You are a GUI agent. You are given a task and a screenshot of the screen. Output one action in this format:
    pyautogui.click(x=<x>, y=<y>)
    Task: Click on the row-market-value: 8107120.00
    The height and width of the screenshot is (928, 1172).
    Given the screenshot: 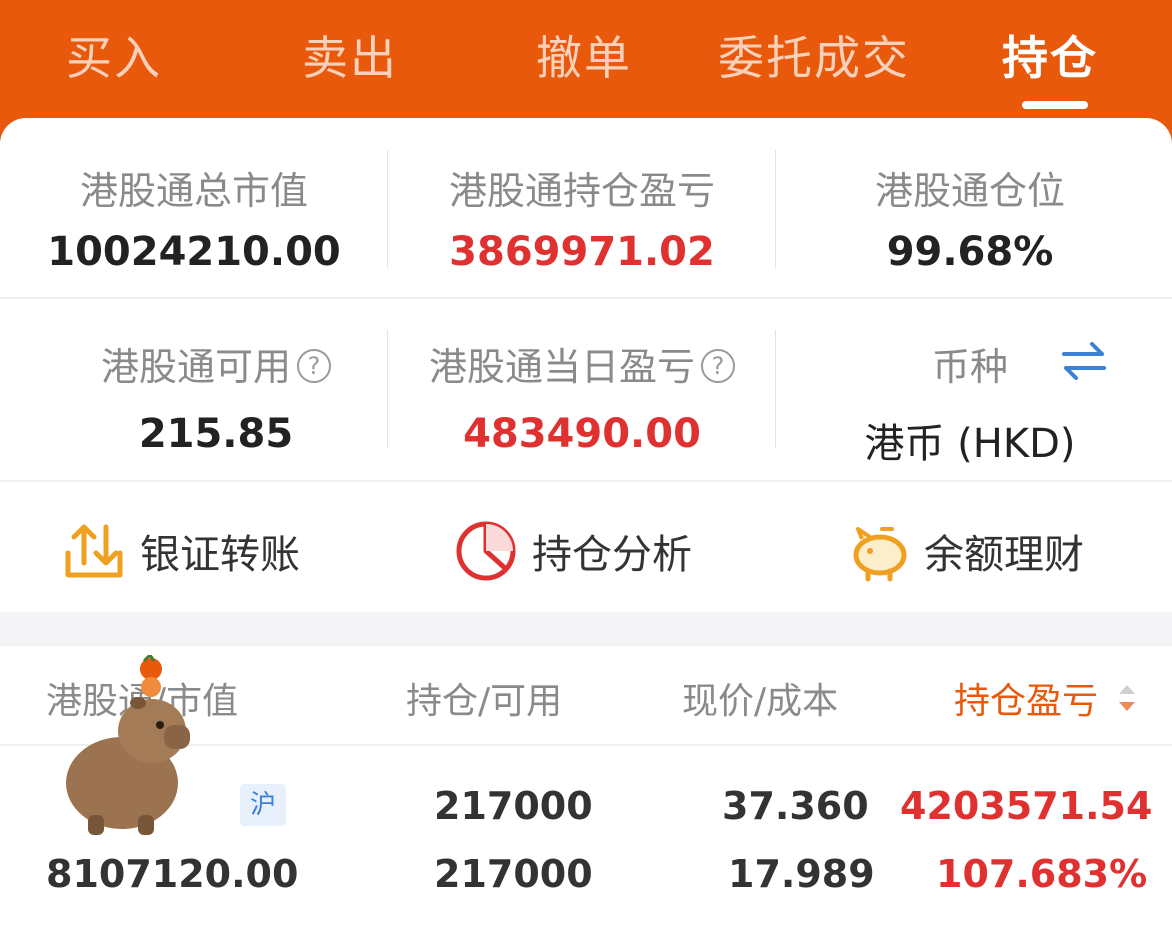 What is the action you would take?
    pyautogui.click(x=172, y=874)
    